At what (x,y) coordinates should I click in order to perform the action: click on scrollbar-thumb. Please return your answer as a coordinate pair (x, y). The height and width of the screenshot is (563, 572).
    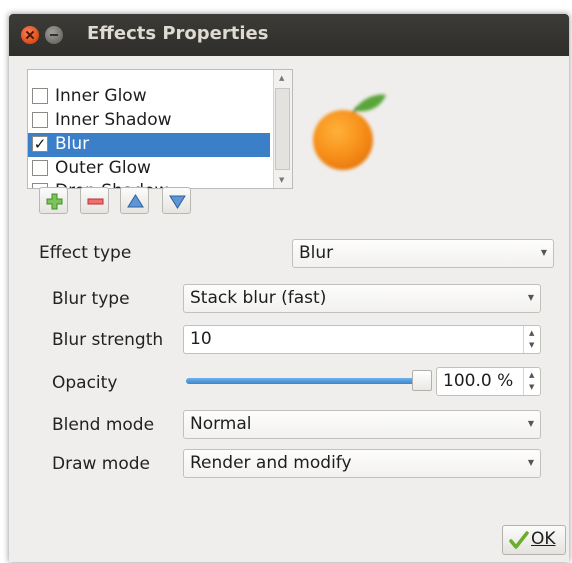
    Looking at the image, I should click on (282, 129).